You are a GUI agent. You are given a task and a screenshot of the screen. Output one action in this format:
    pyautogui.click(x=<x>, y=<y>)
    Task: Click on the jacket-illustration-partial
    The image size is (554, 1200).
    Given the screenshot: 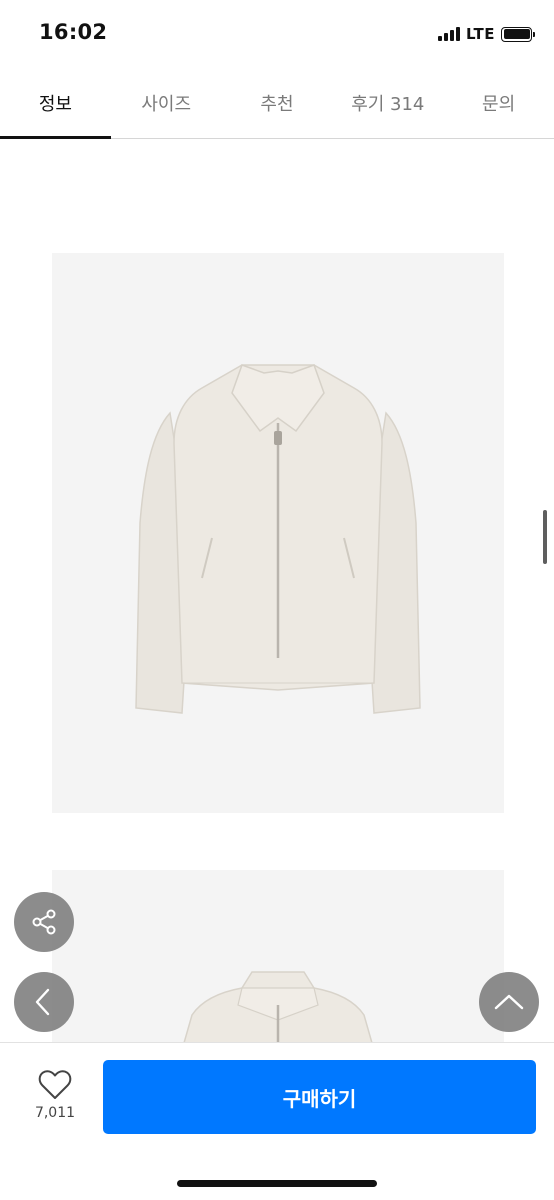 What is the action you would take?
    pyautogui.click(x=278, y=960)
    